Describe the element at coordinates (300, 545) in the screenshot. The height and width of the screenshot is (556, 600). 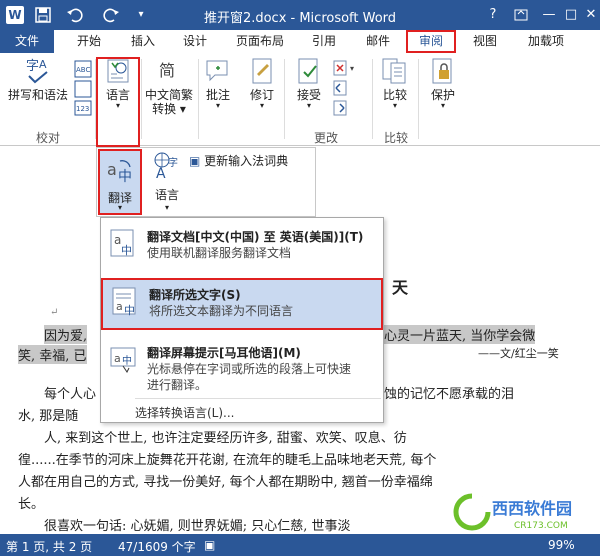
I see `status-bar: 第 1 页, 共 2 页 47/1609 个字 ▣ 99%` at that location.